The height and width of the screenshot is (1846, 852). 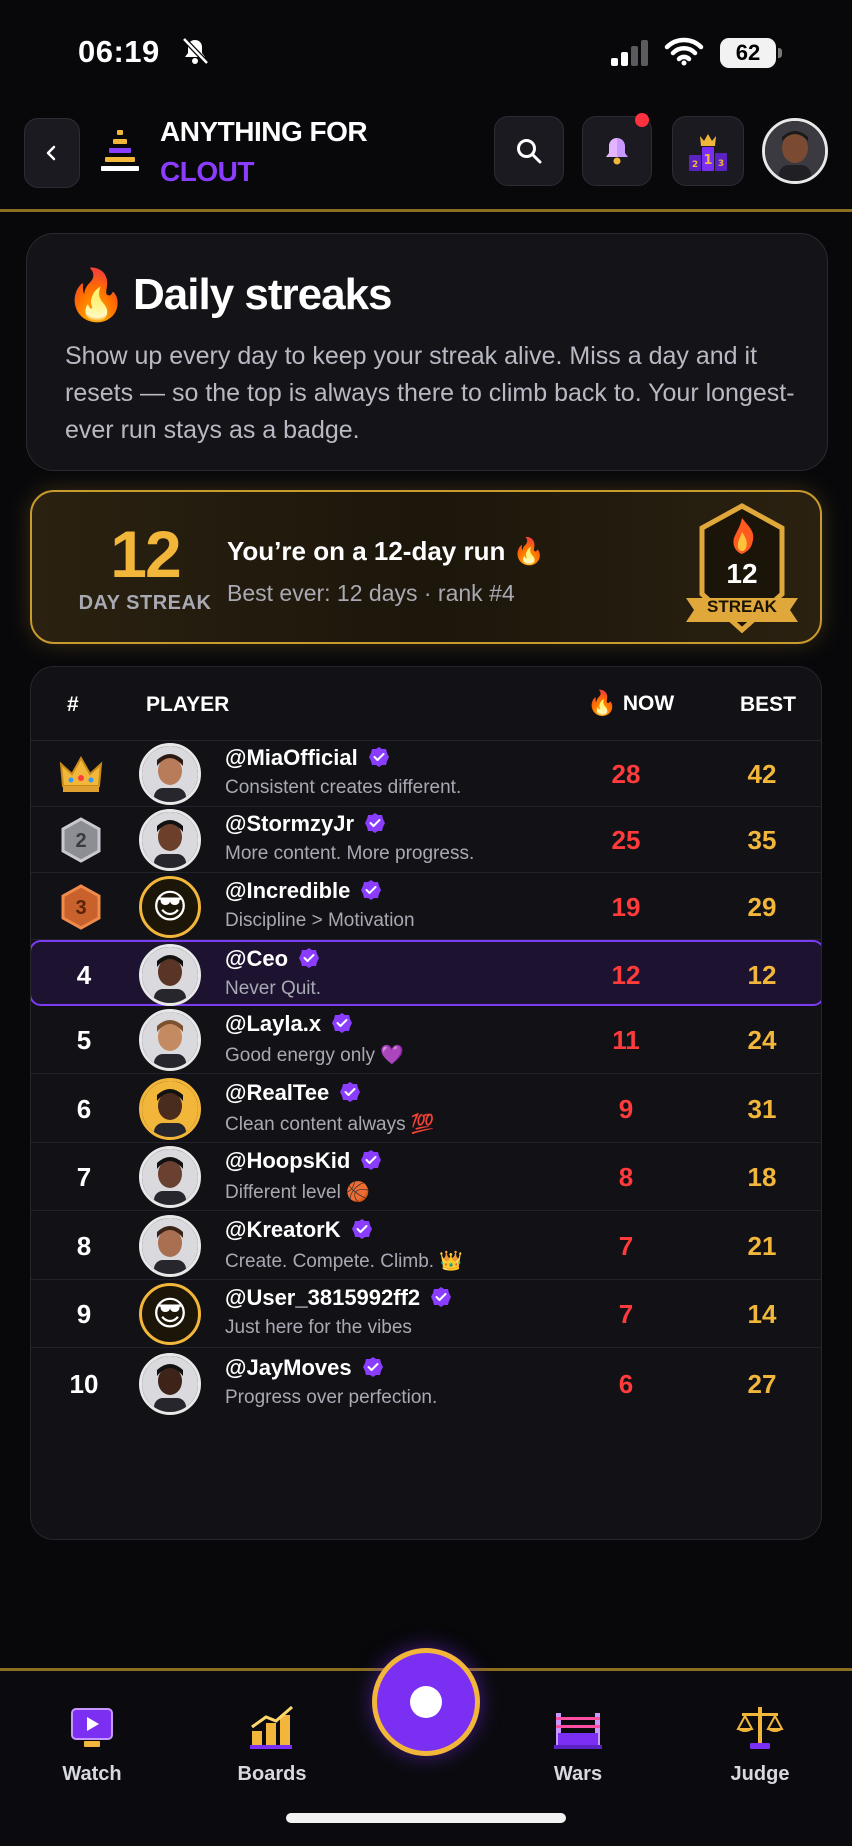 I want to click on player-handle: @HoopsKid, so click(x=303, y=1161).